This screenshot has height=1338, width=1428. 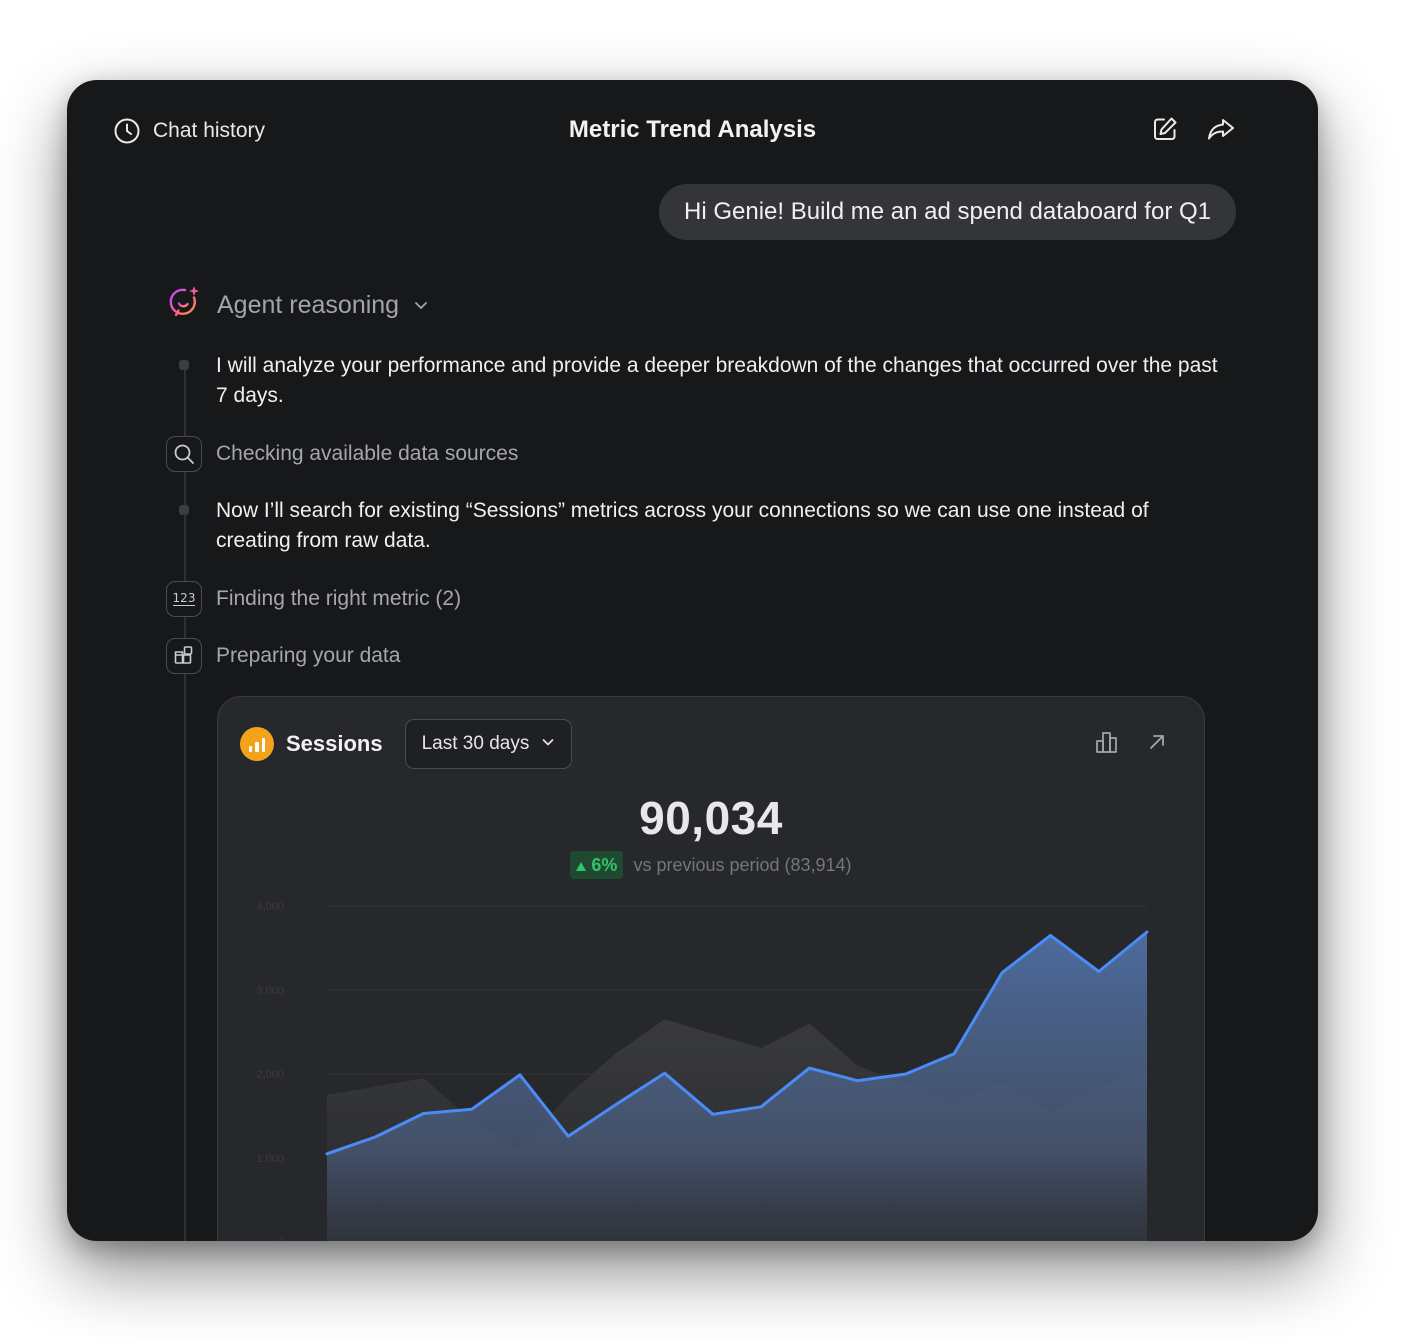 What do you see at coordinates (742, 864) in the screenshot?
I see `comparison-text: vs previous period (83,914)` at bounding box center [742, 864].